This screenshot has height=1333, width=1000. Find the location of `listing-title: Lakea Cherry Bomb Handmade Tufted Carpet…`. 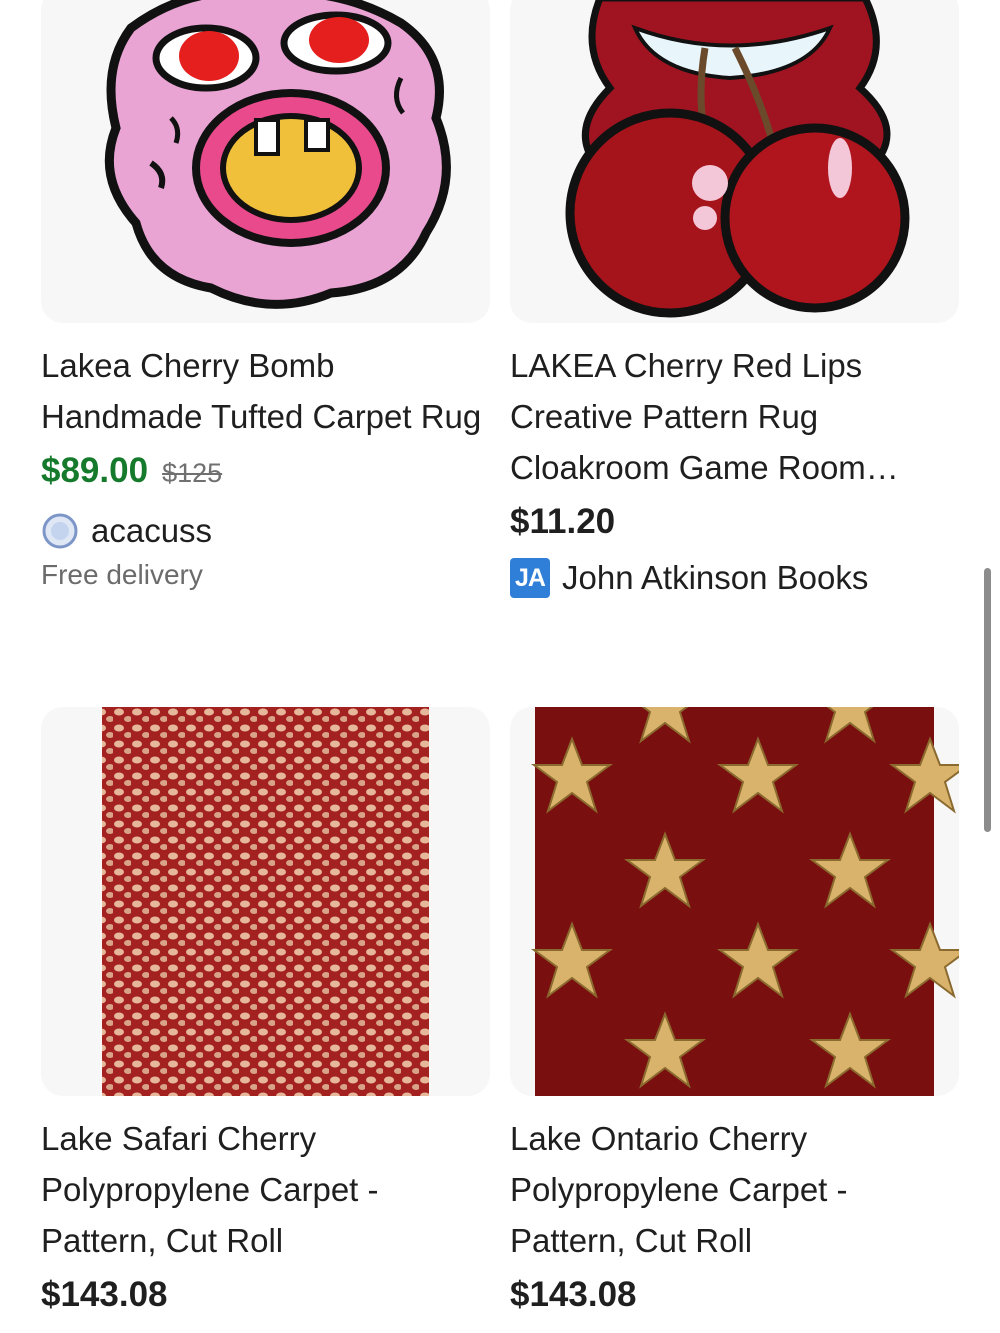

listing-title: Lakea Cherry Bomb Handmade Tufted Carpet… is located at coordinates (265, 391).